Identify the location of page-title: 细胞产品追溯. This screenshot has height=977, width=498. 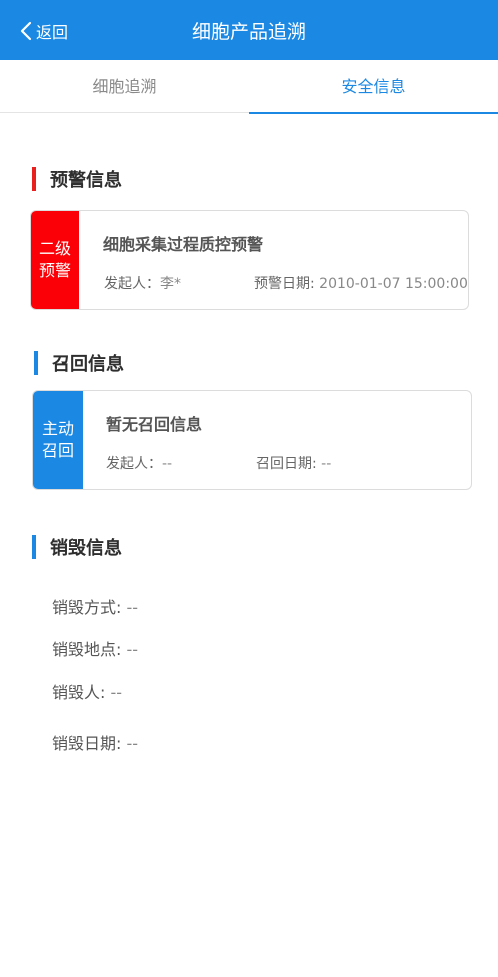
(248, 32).